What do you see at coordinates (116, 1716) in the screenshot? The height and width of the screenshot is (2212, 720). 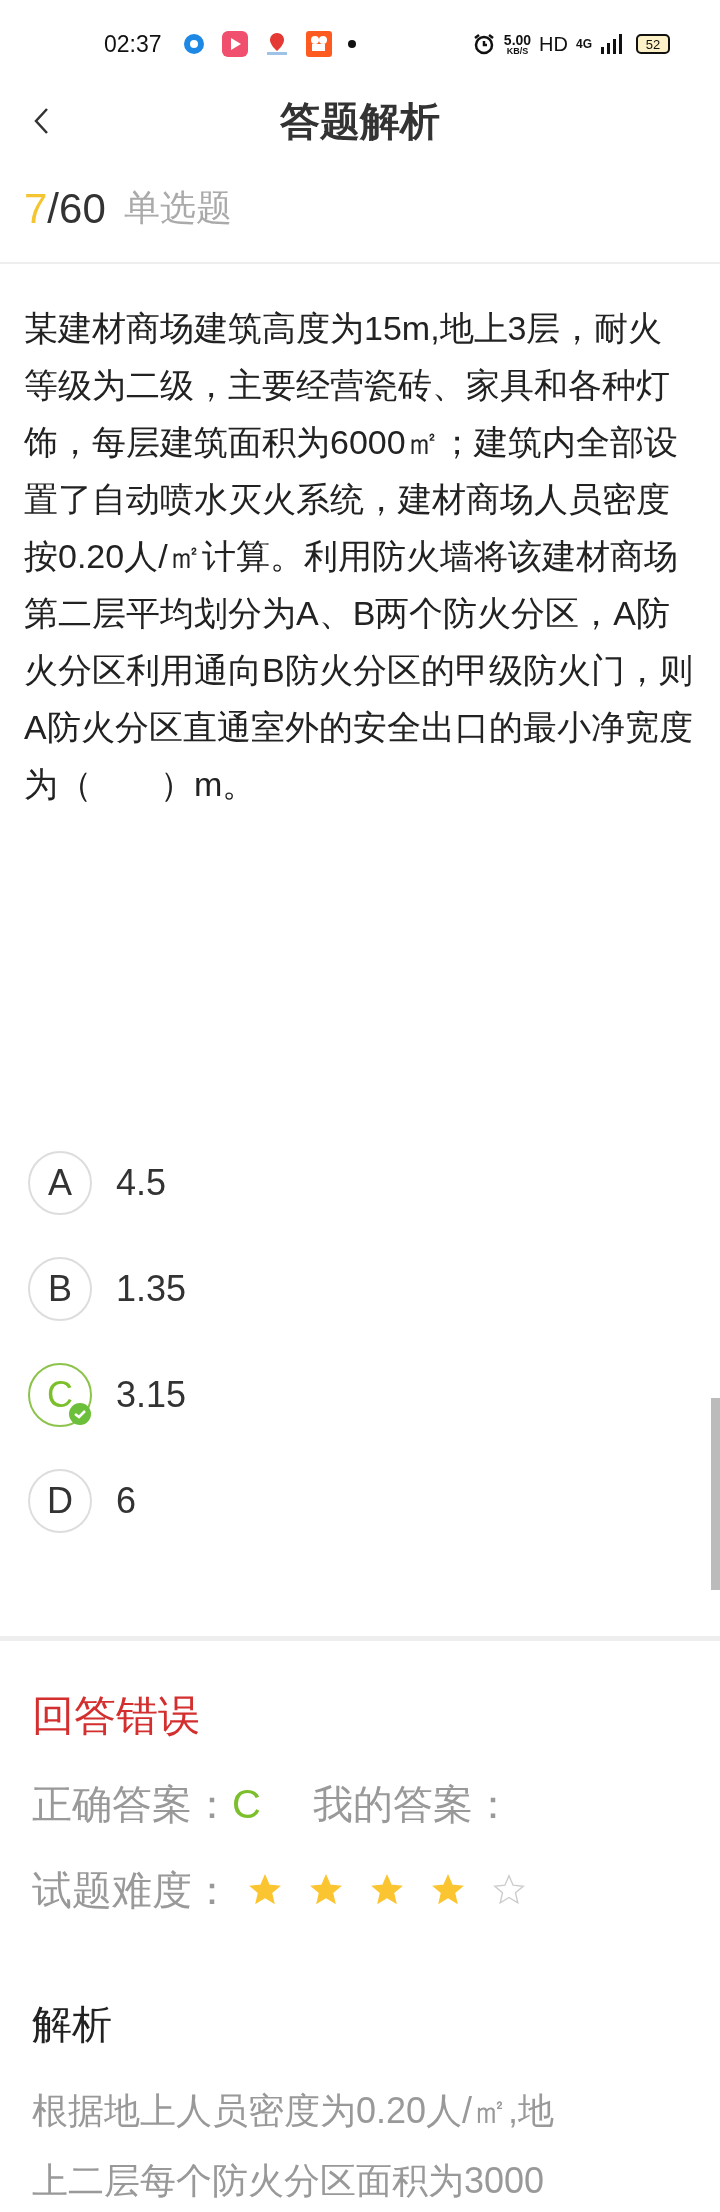 I see `result-status: 回答错误` at bounding box center [116, 1716].